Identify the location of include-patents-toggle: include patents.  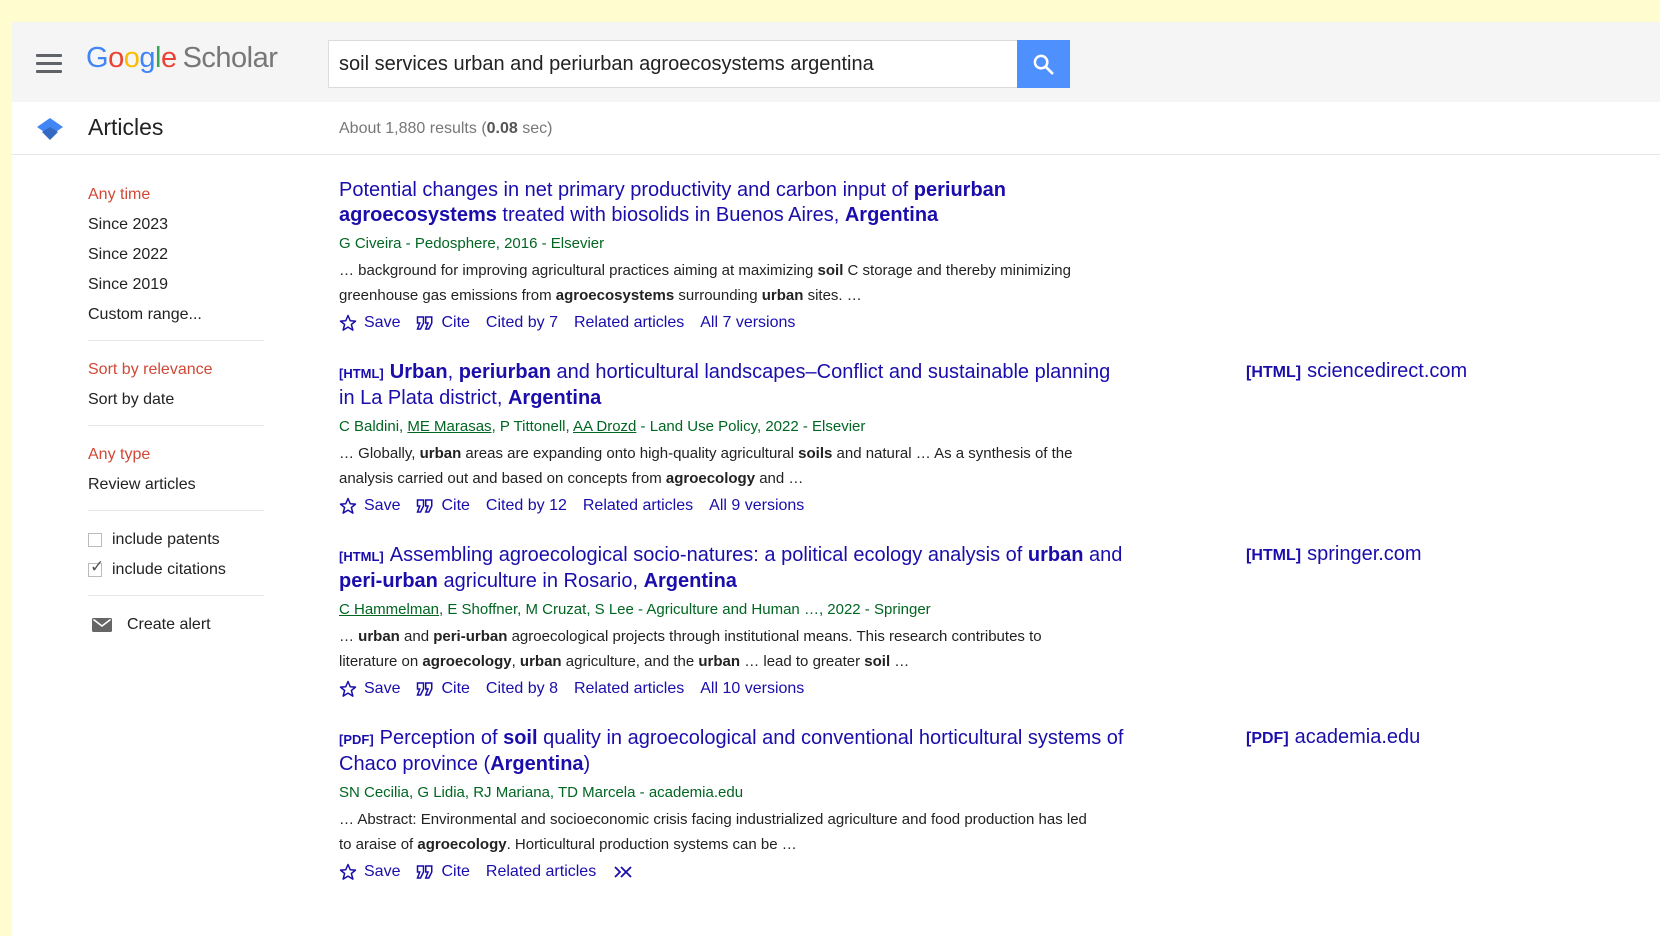
(178, 540).